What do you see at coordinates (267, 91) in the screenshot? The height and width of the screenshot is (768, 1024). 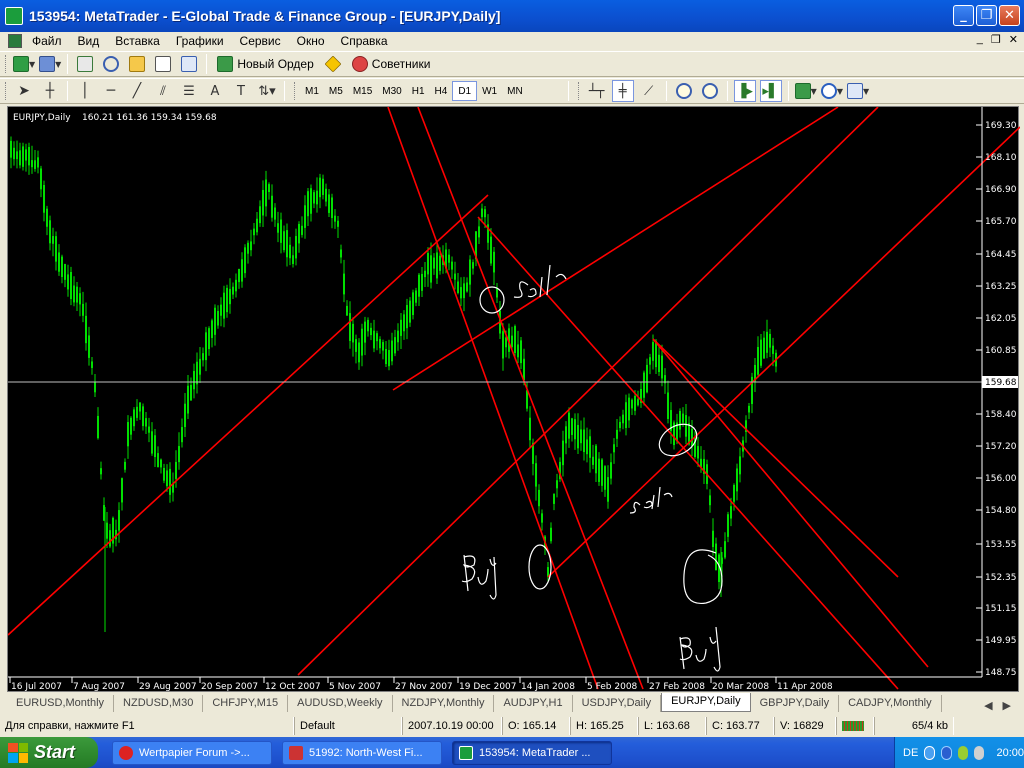 I see `arrows-tool: ⇅▾` at bounding box center [267, 91].